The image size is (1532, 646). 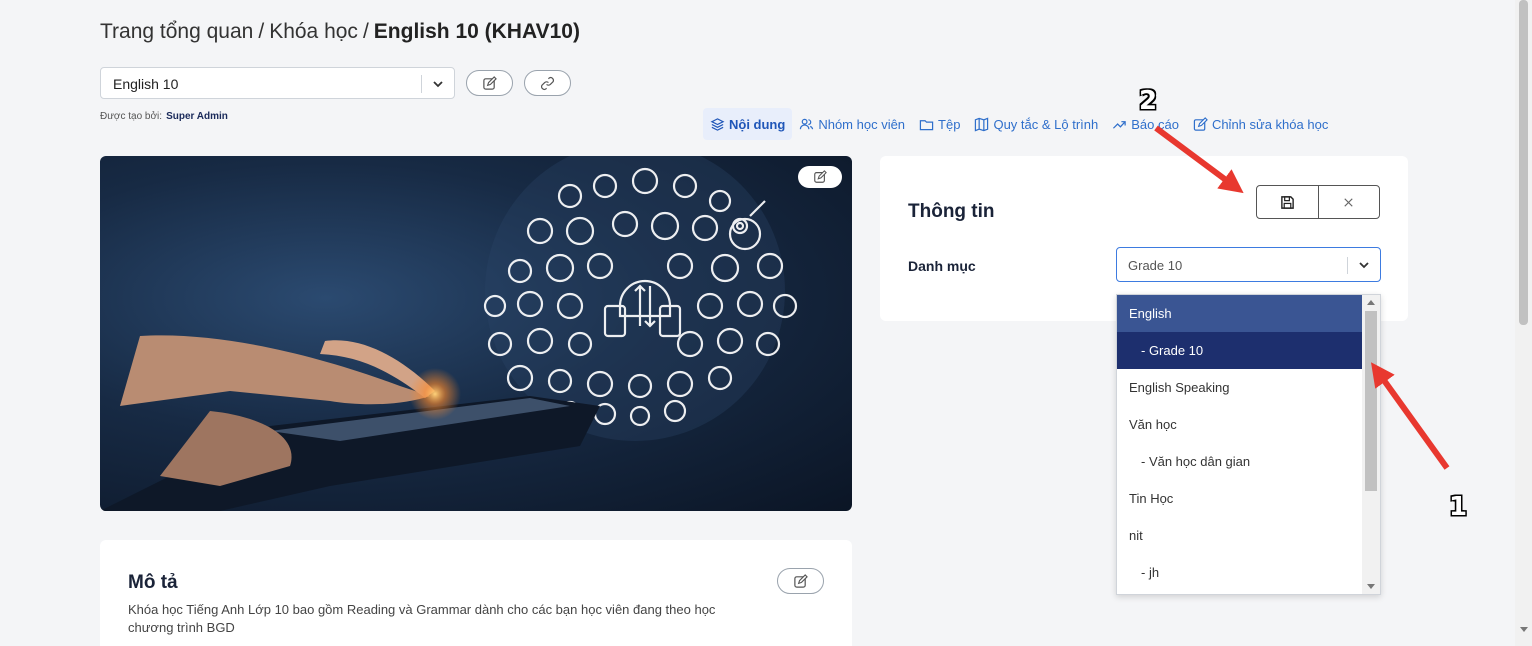 What do you see at coordinates (1240, 313) in the screenshot?
I see `dropdown-option: English` at bounding box center [1240, 313].